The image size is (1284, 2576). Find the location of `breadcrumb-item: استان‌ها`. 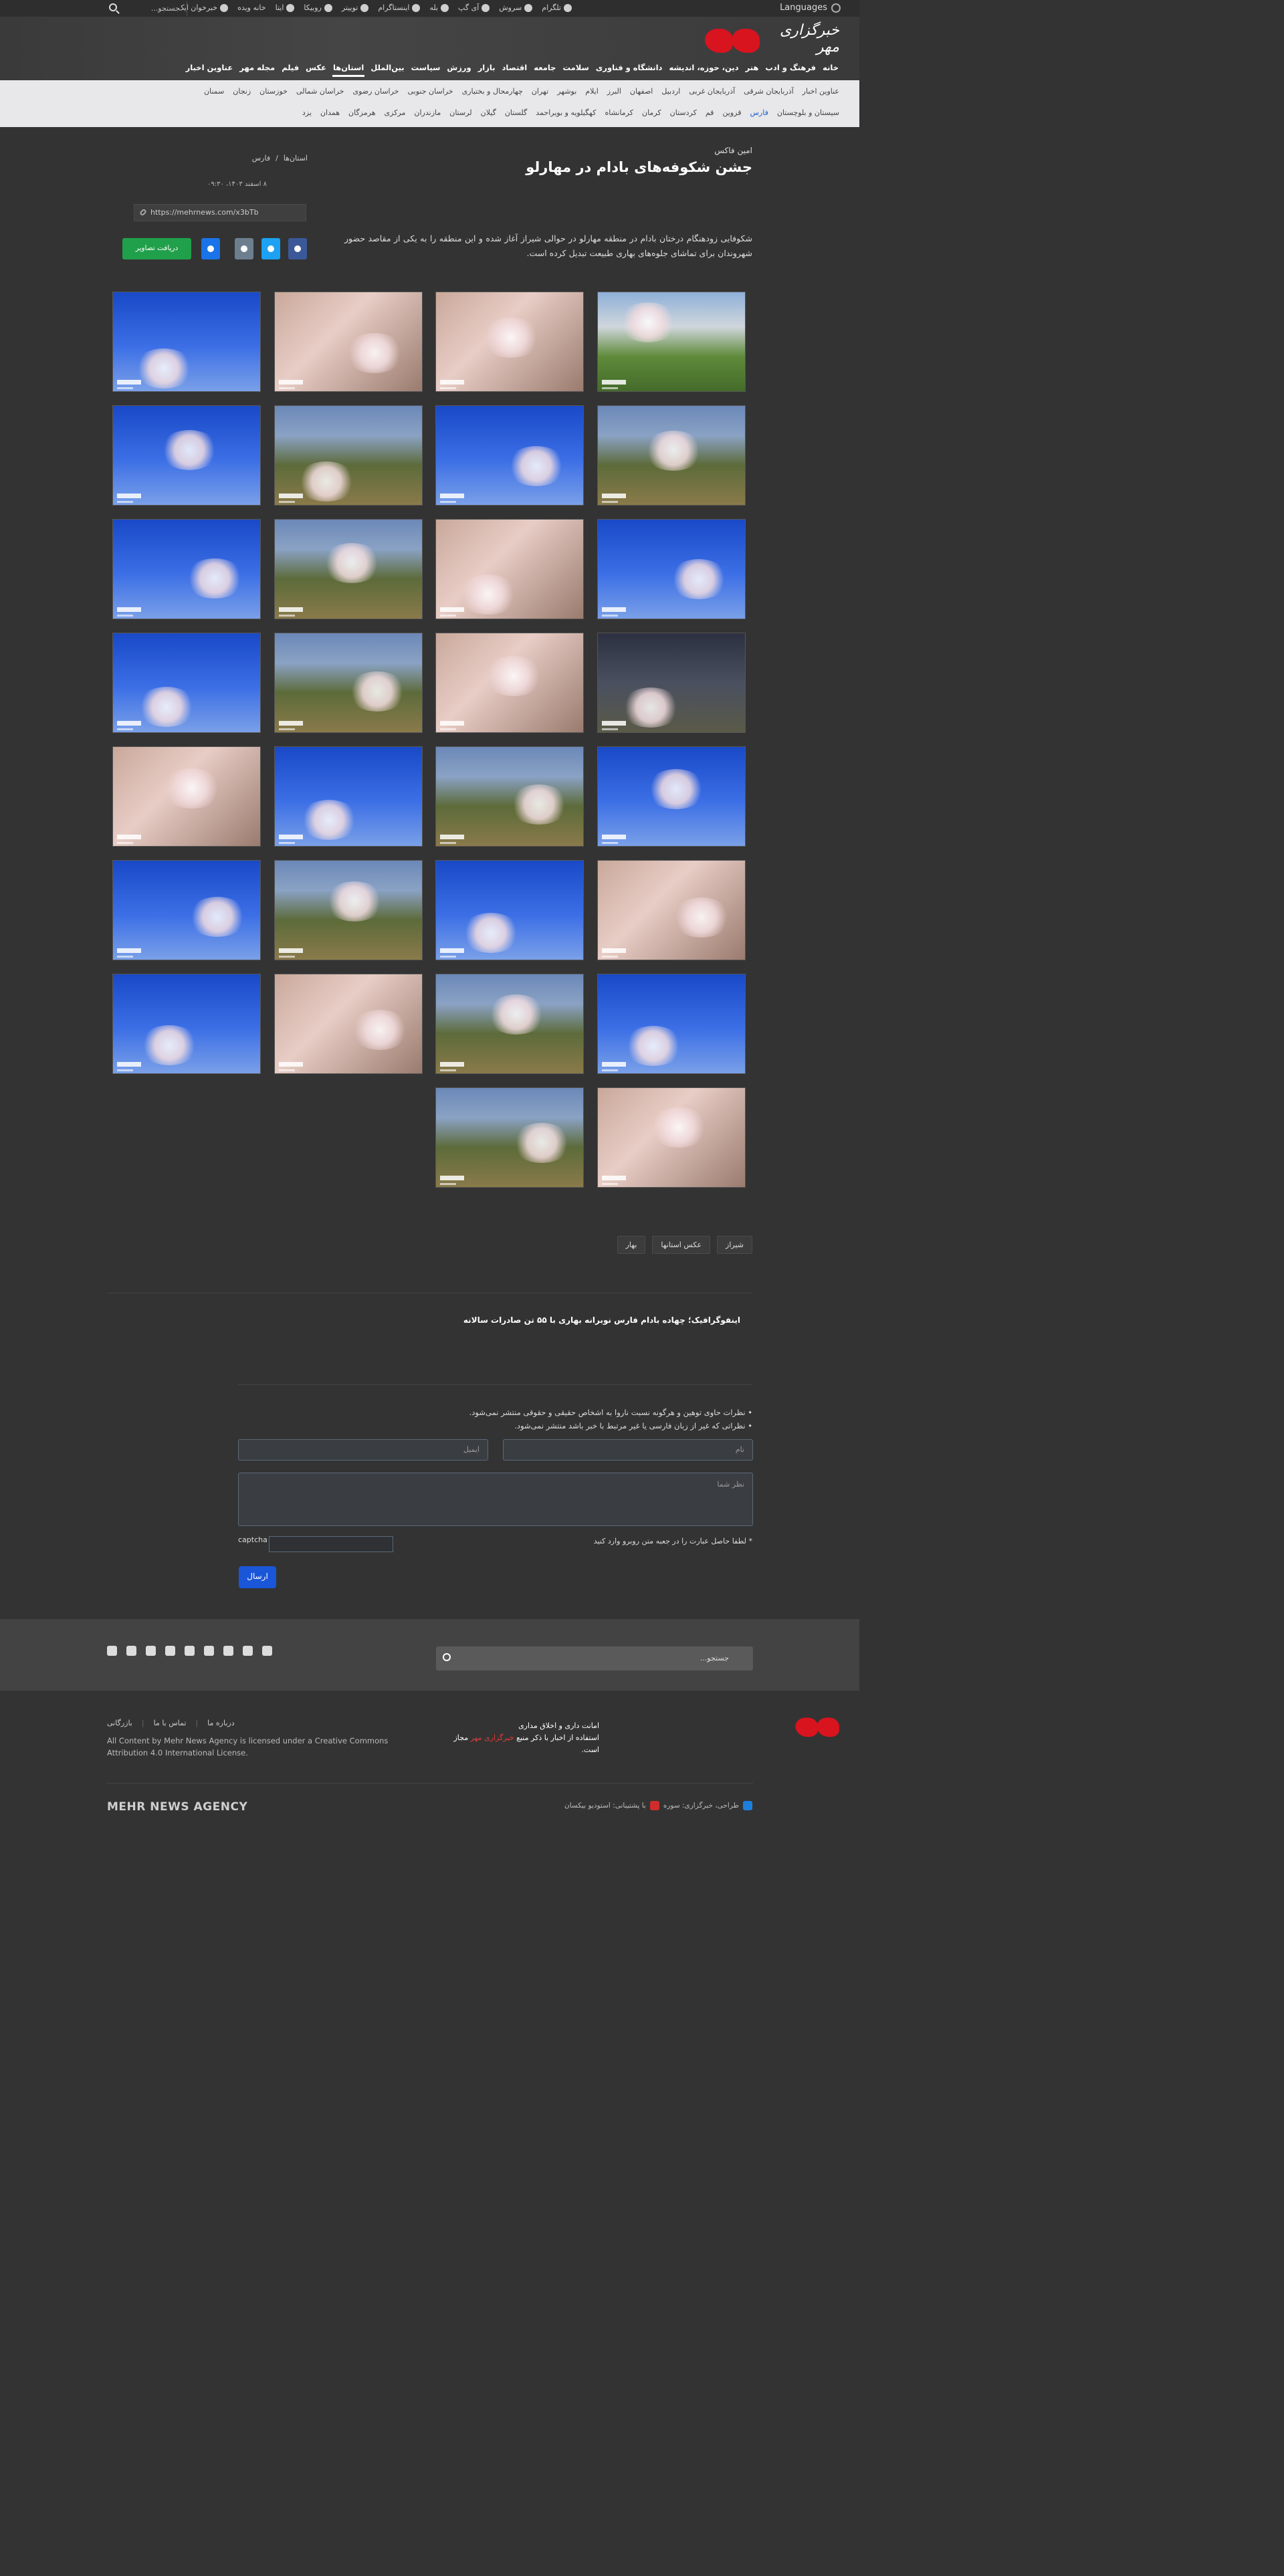

breadcrumb-item: استان‌ها is located at coordinates (296, 158).